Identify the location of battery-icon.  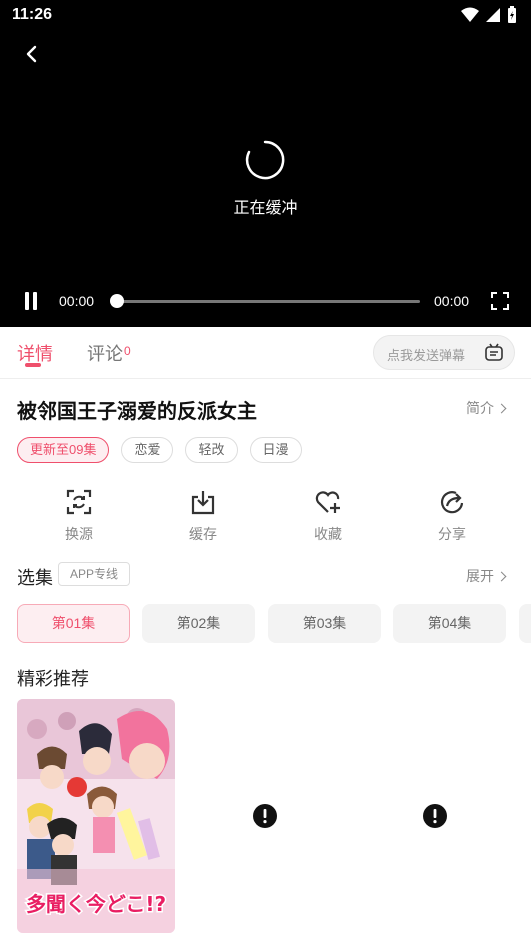
(512, 14).